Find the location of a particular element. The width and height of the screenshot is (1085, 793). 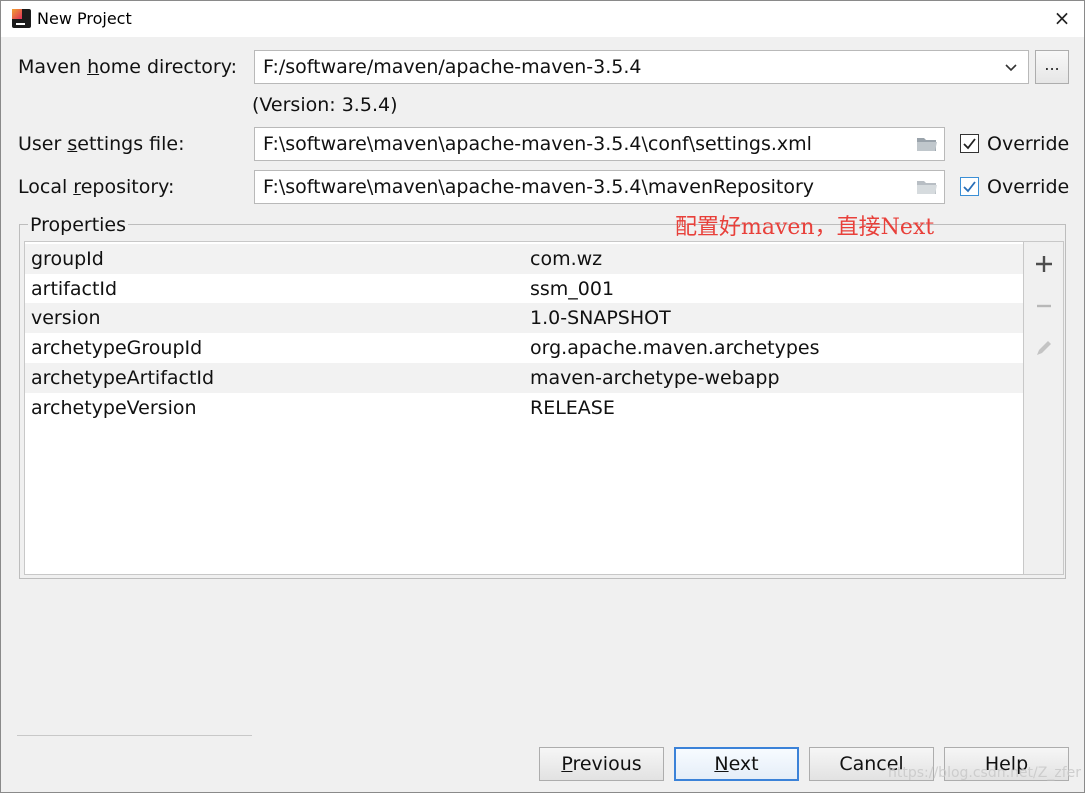

table-row: groupId com.wz is located at coordinates (524, 259).